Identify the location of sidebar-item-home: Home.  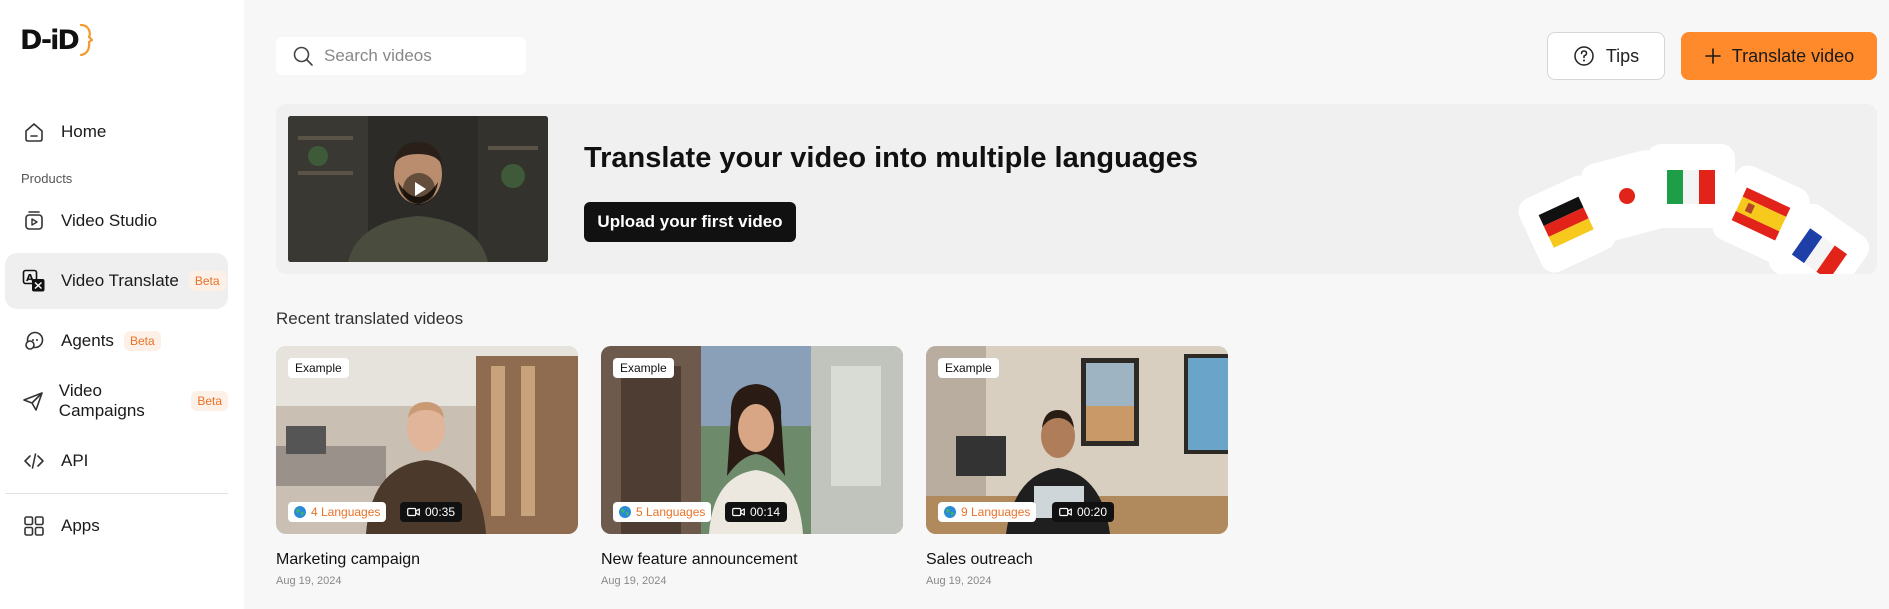
(116, 132).